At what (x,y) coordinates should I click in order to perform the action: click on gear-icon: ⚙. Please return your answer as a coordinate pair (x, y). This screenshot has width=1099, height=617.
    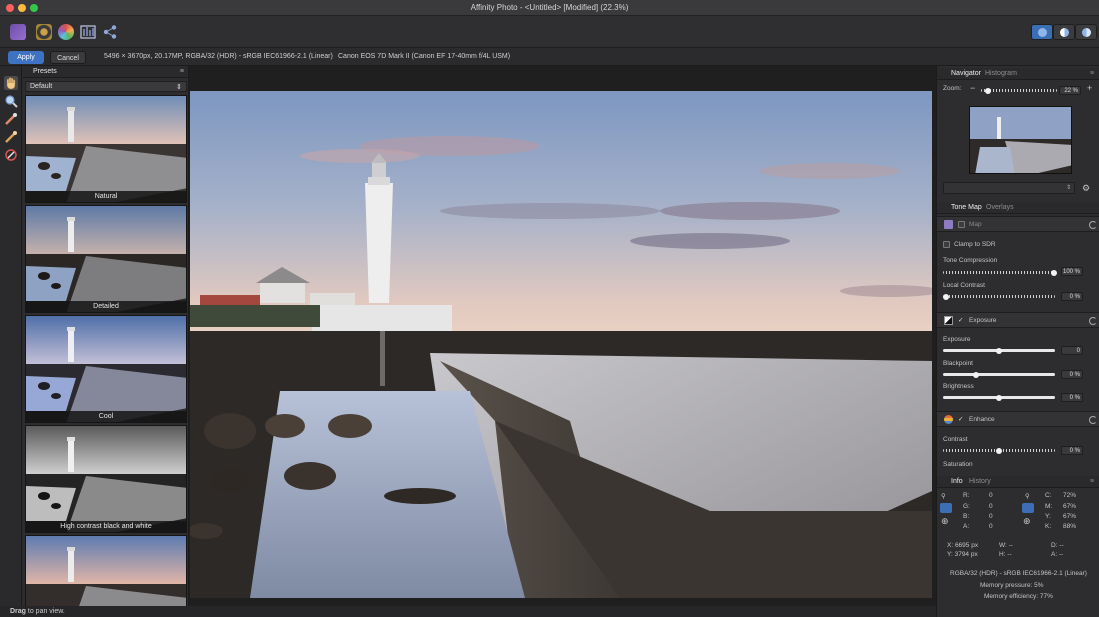
    Looking at the image, I should click on (1086, 188).